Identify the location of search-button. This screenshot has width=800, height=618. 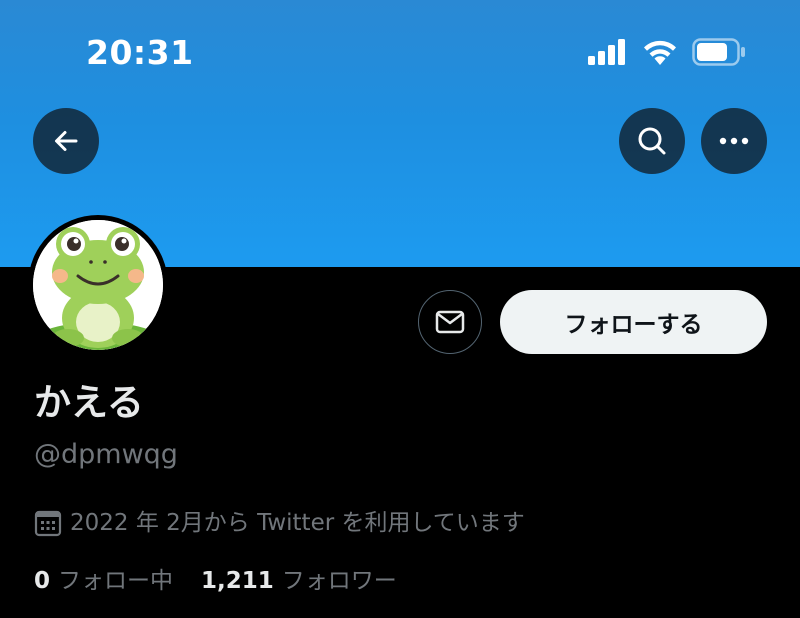
(652, 141).